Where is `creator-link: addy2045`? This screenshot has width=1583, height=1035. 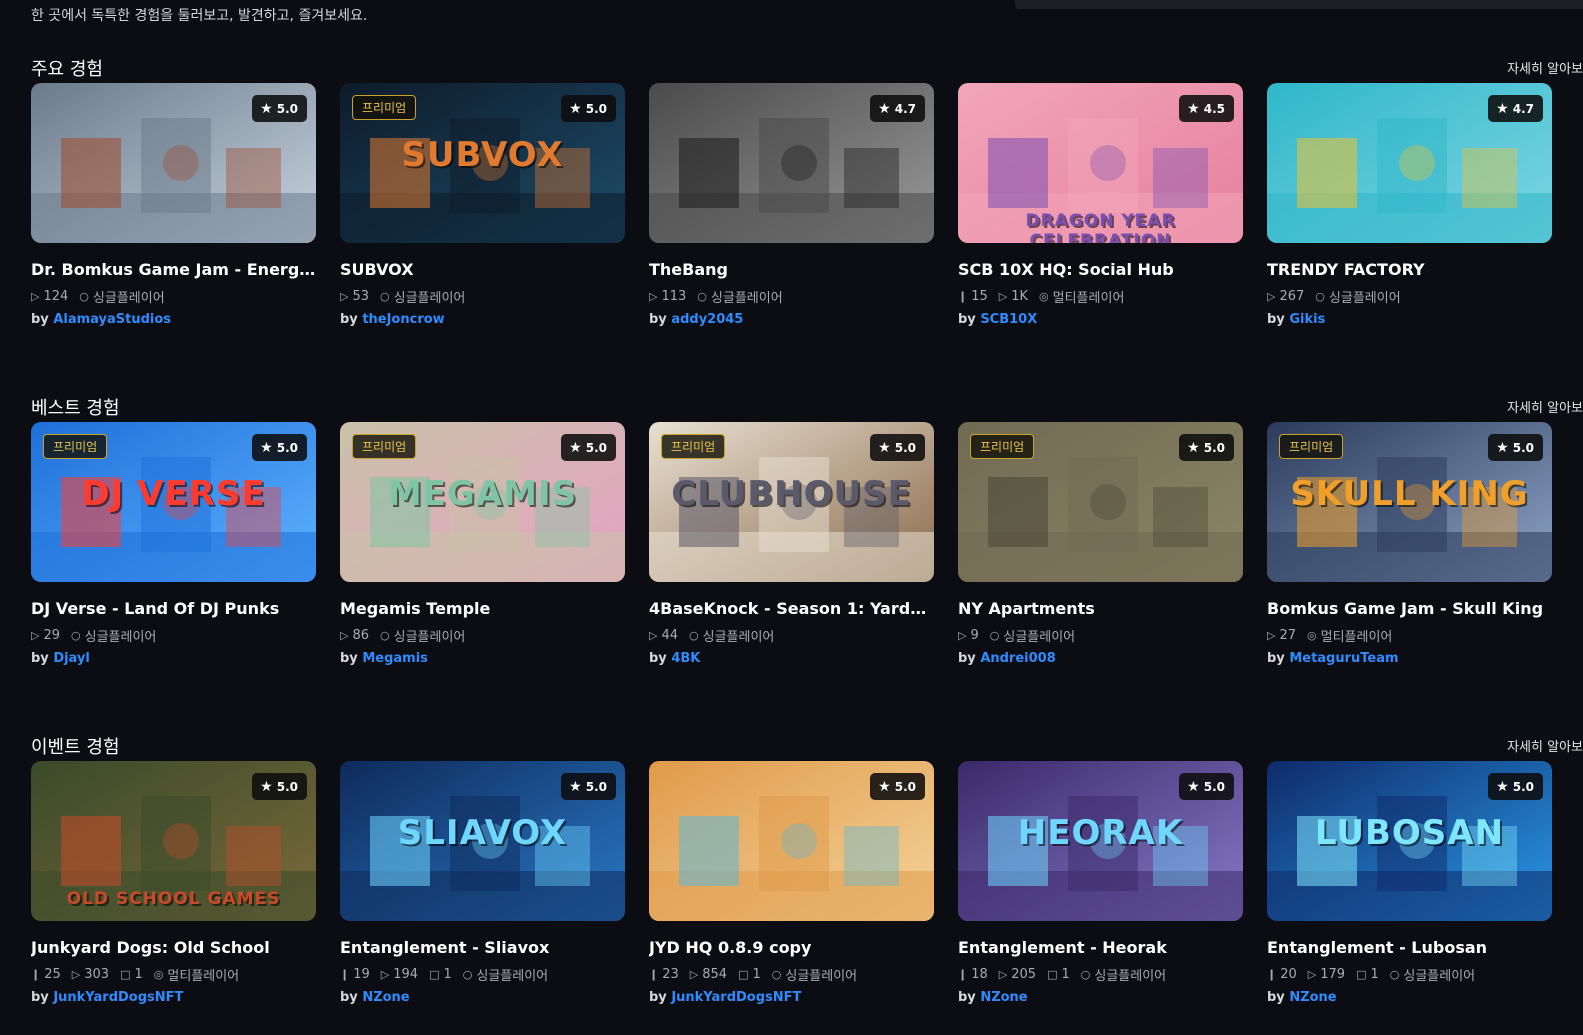
creator-link: addy2045 is located at coordinates (707, 319).